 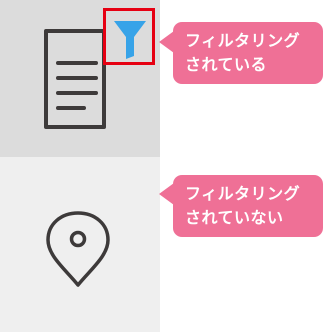 I want to click on callout-filtered: フィルタリング されている, so click(x=241, y=53).